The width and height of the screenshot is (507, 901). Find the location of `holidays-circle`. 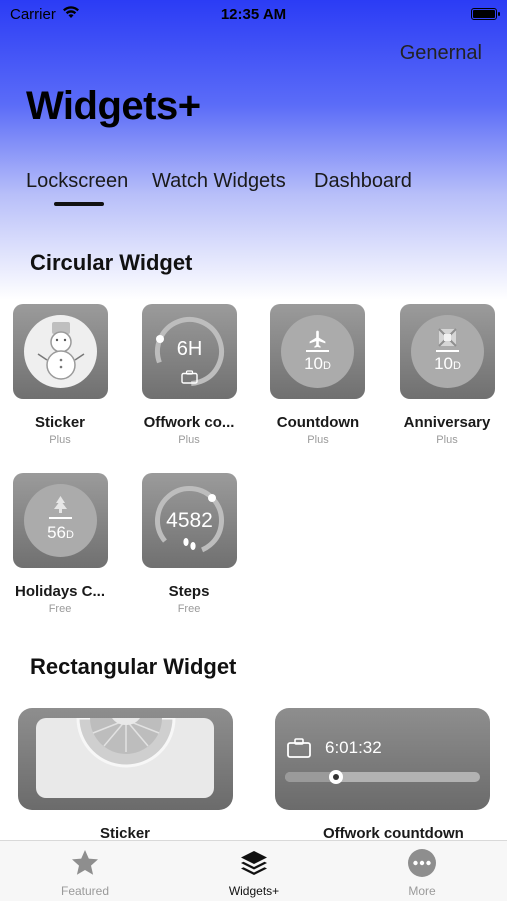

holidays-circle is located at coordinates (60, 520).